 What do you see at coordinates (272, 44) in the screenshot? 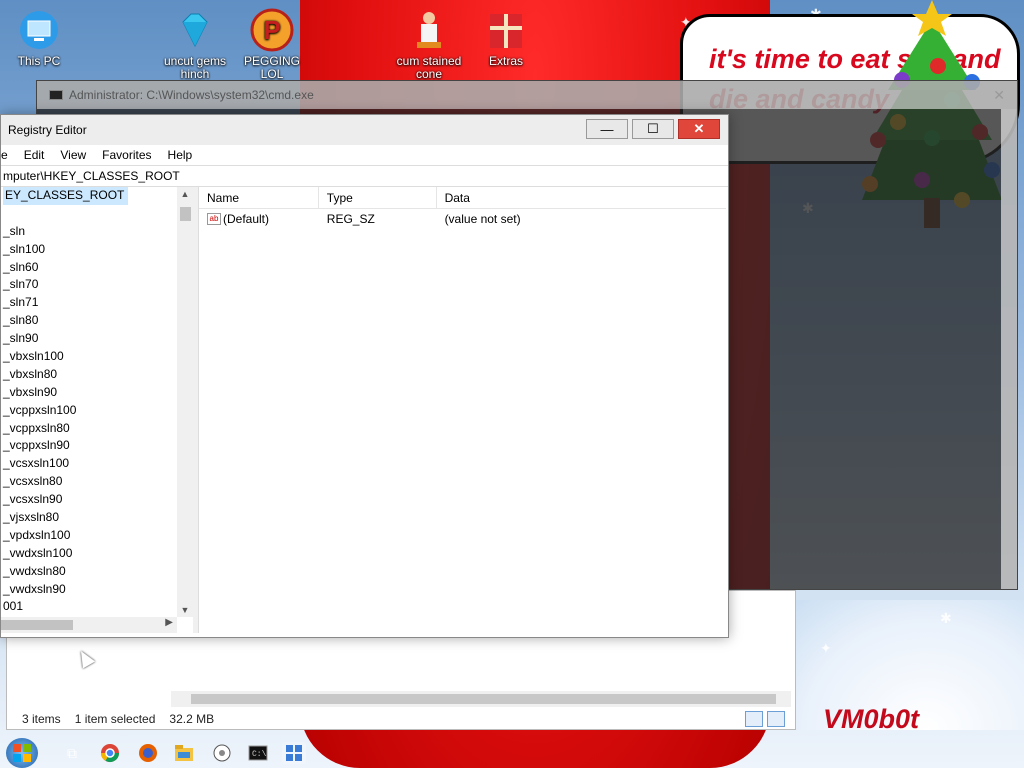
I see `desktop-icon-pegging: P PEGGING LOL` at bounding box center [272, 44].